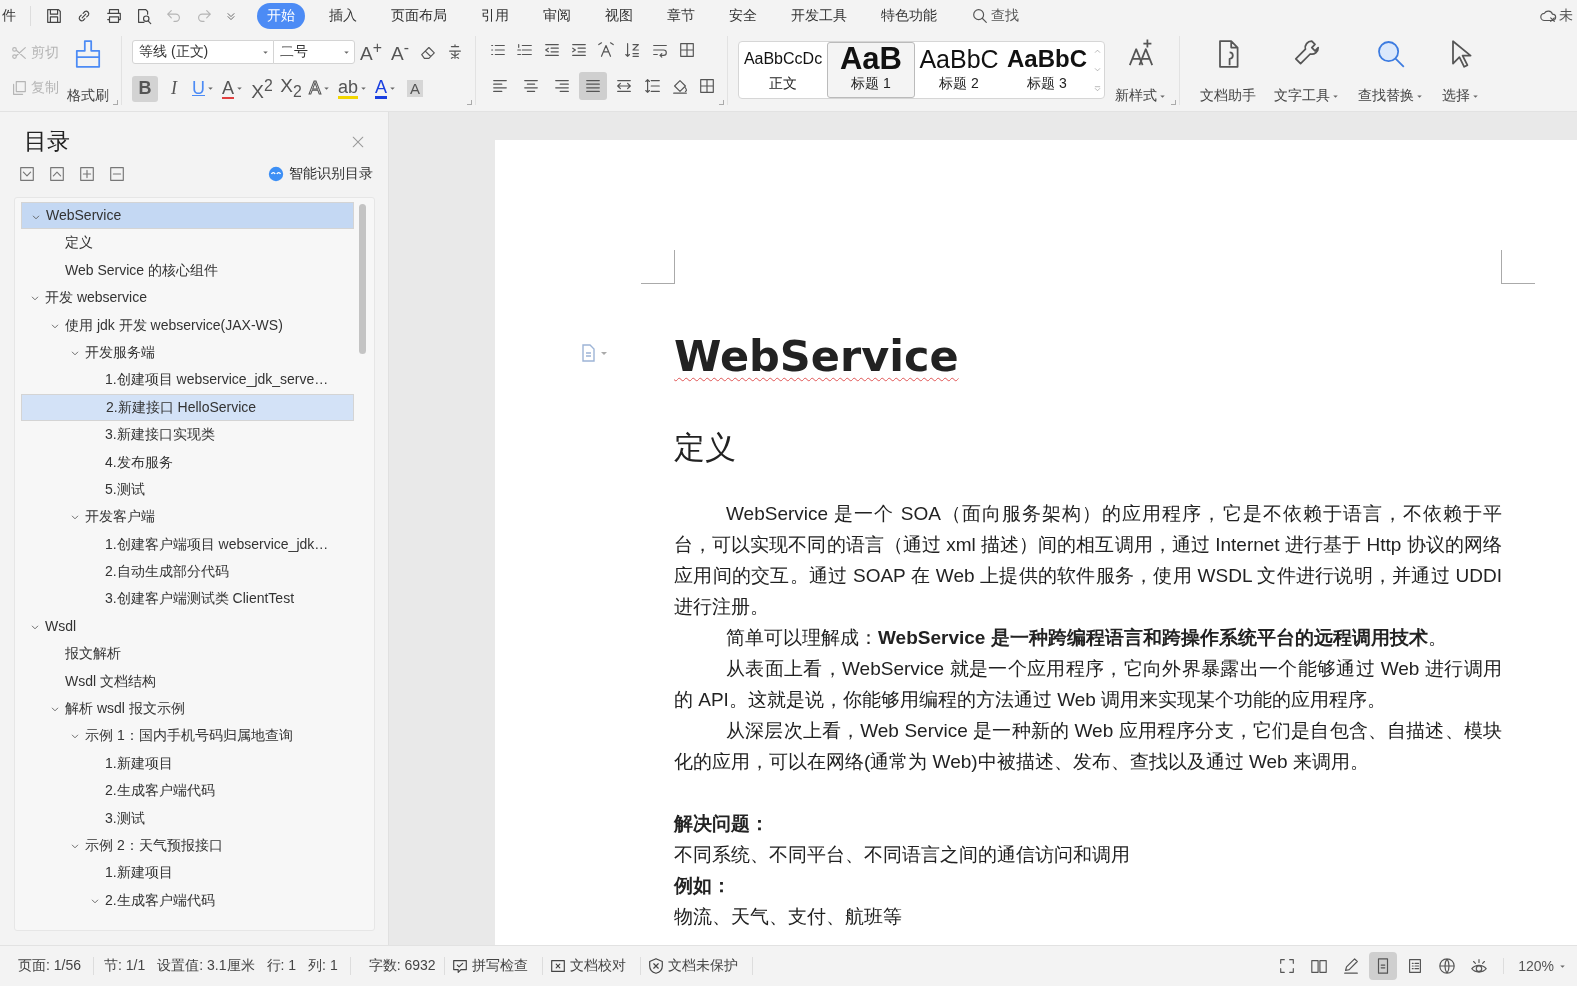 Image resolution: width=1577 pixels, height=986 pixels. Describe the element at coordinates (362, 279) in the screenshot. I see `scrollbar` at that location.